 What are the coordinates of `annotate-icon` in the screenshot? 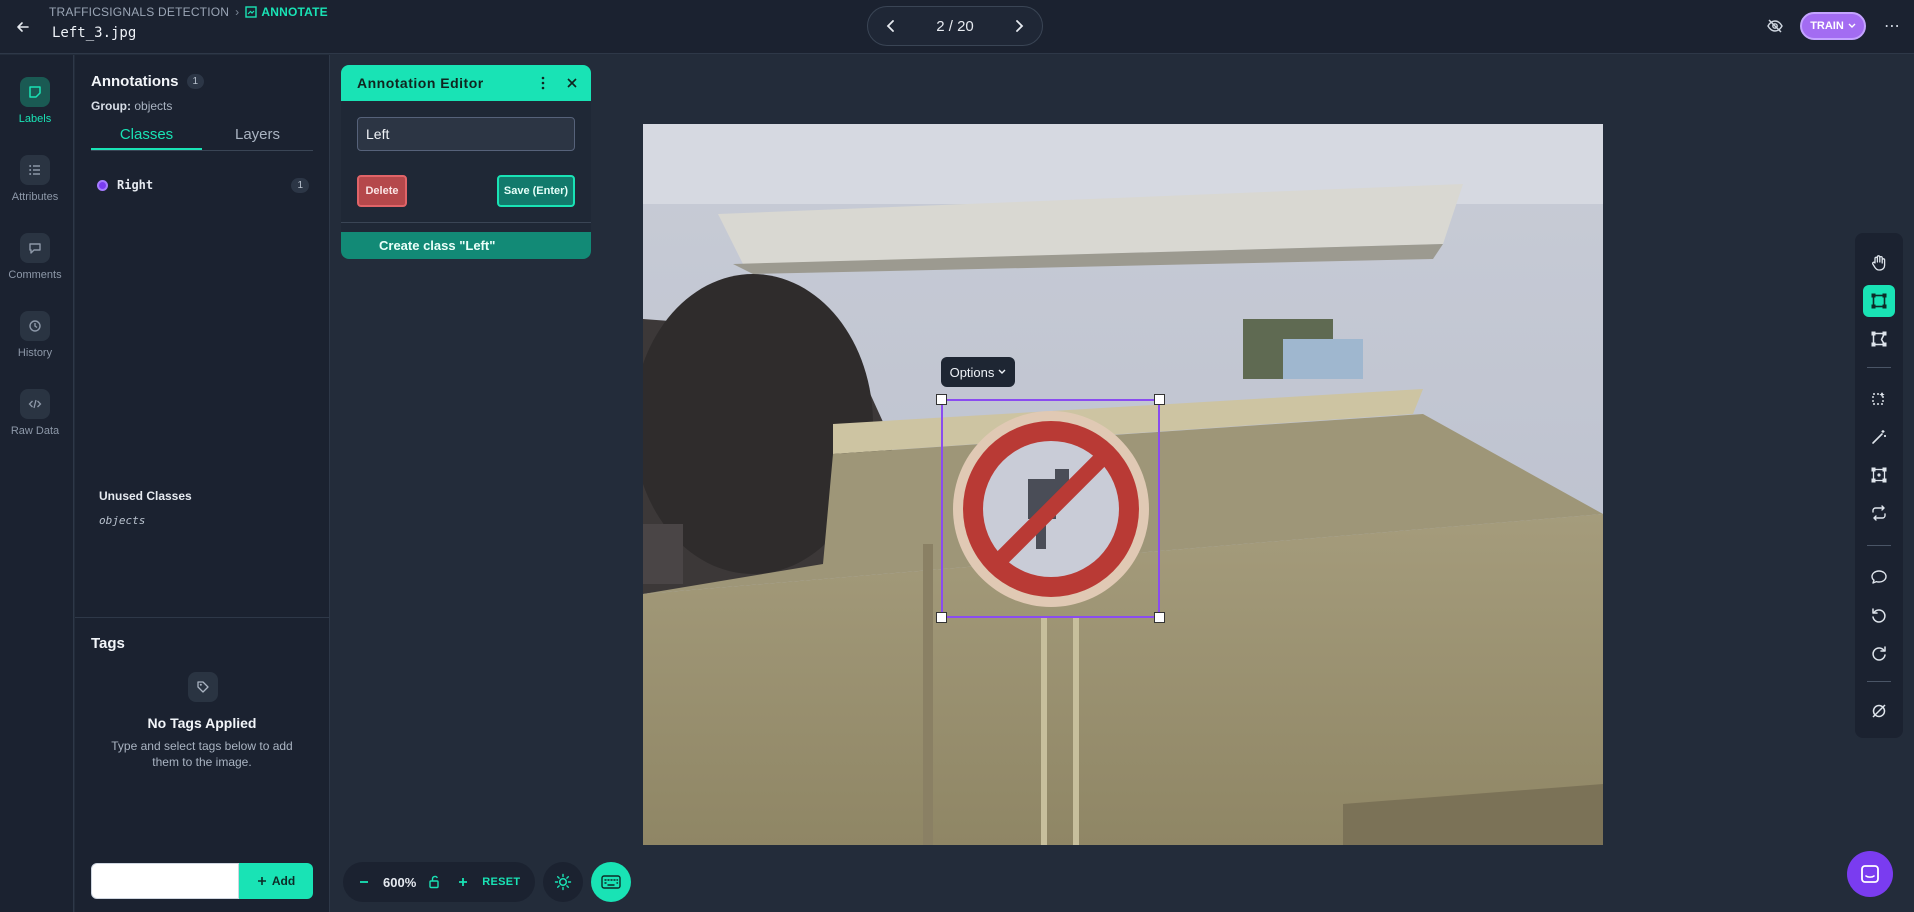 It's located at (251, 12).